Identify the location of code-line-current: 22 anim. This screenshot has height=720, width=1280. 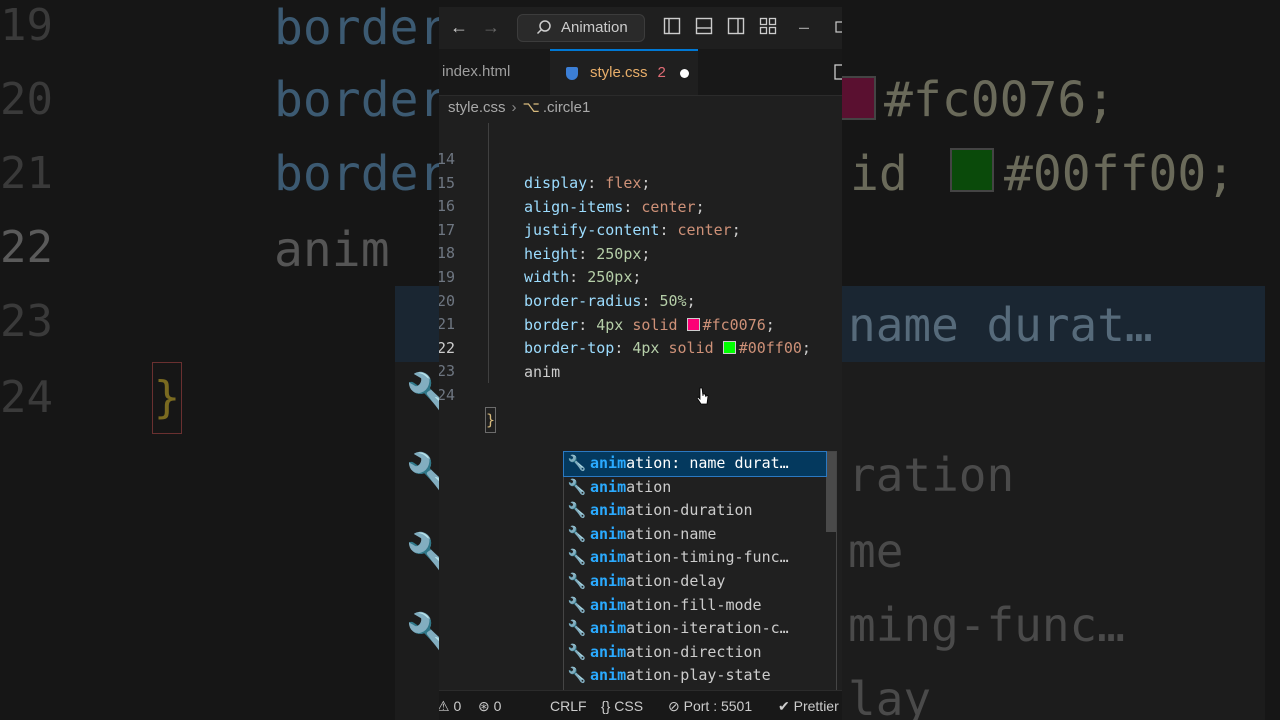
(499, 346).